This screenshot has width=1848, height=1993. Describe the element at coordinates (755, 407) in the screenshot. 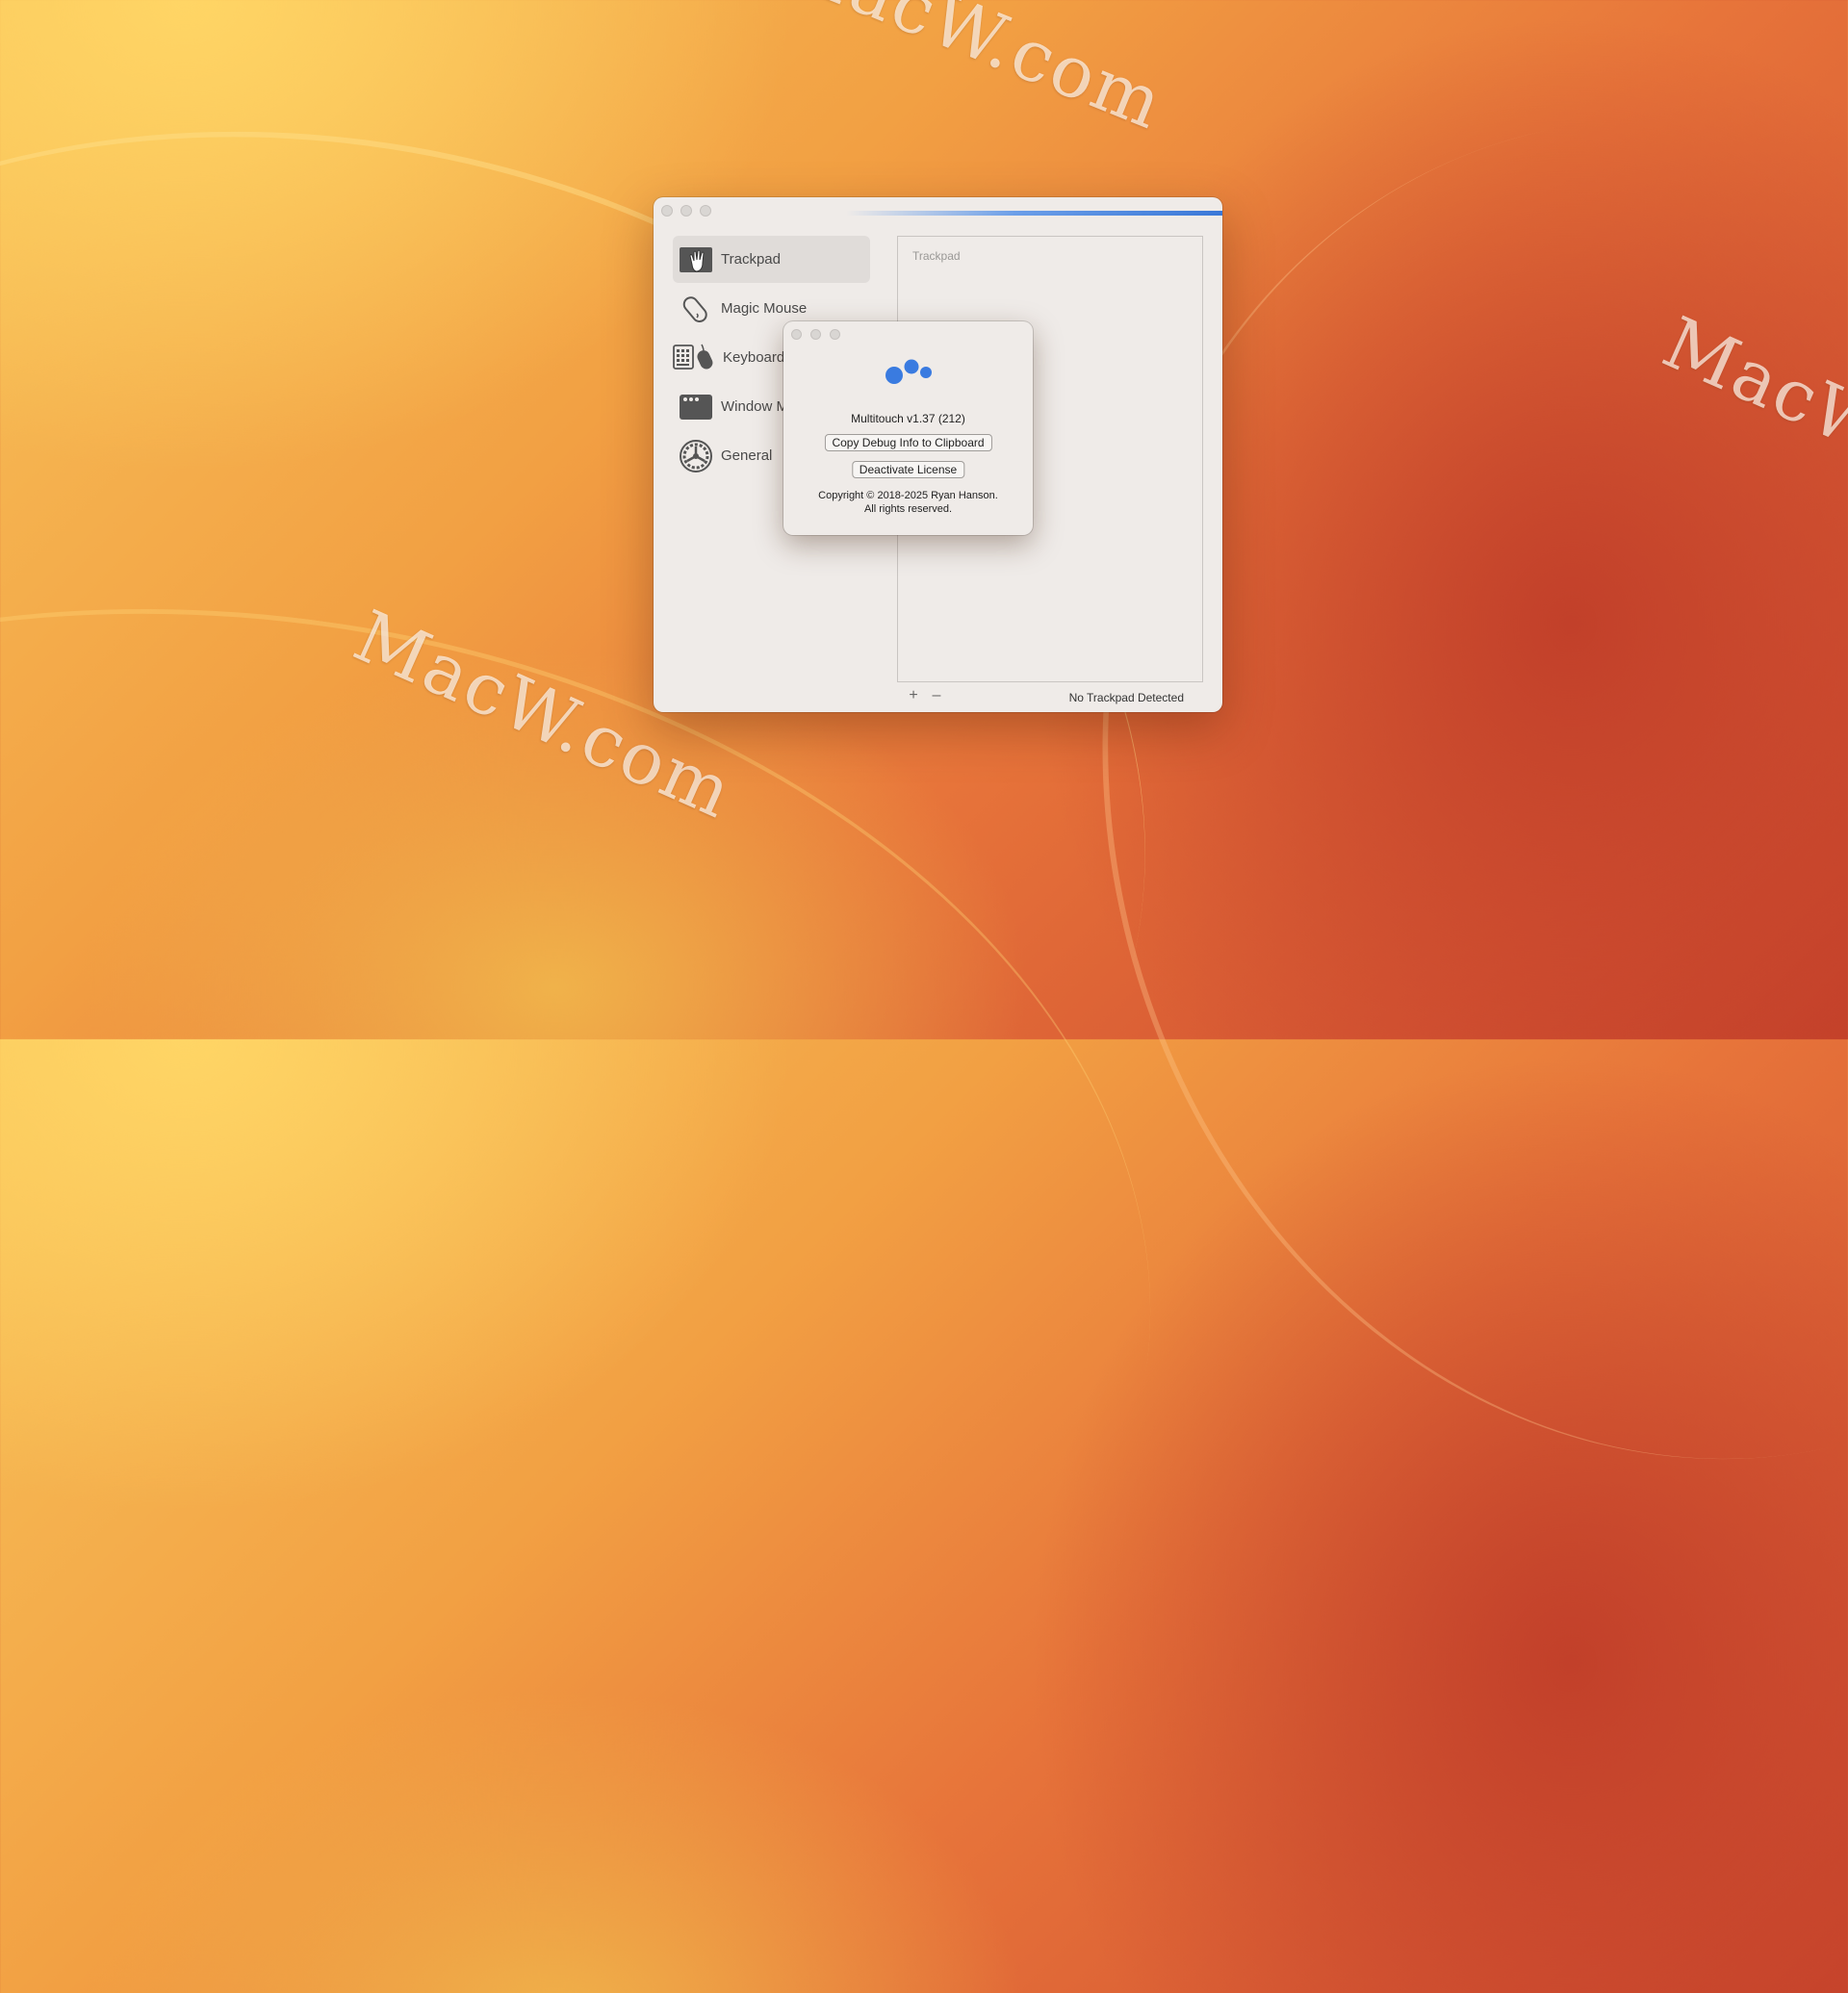

I see `sidebar-item-label: Window M` at that location.